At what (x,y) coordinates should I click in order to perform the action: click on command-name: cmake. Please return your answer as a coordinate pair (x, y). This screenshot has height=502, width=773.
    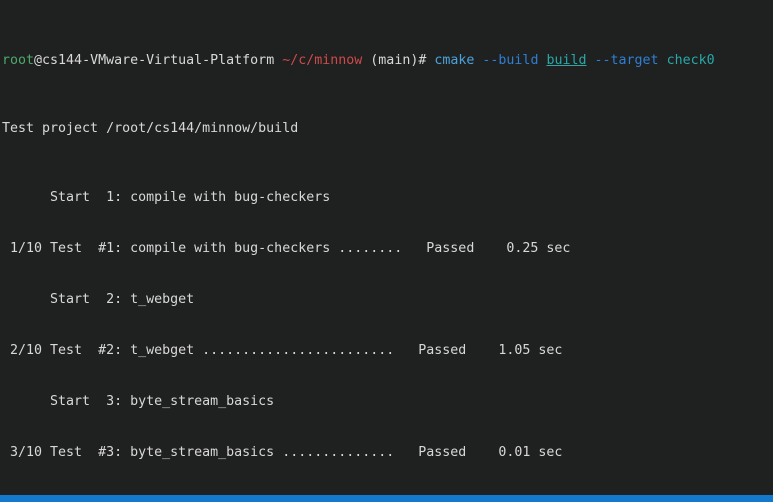
    Looking at the image, I should click on (454, 61).